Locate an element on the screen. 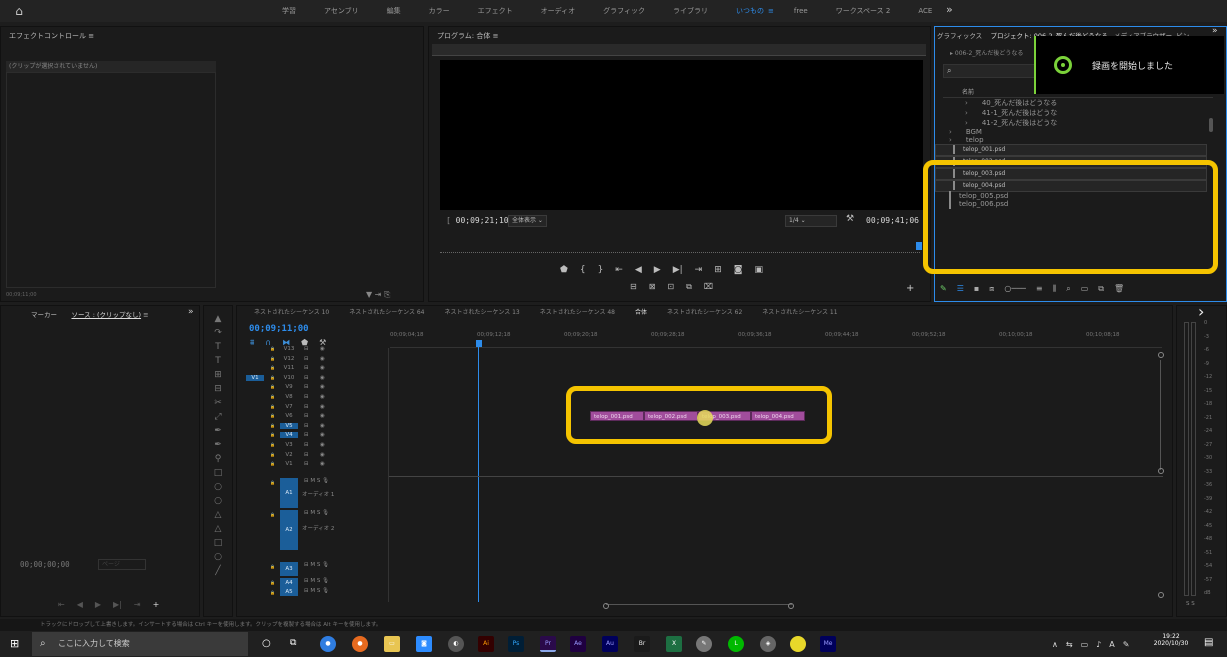 The image size is (1227, 657). source-forward-icon: ▶| is located at coordinates (117, 604).